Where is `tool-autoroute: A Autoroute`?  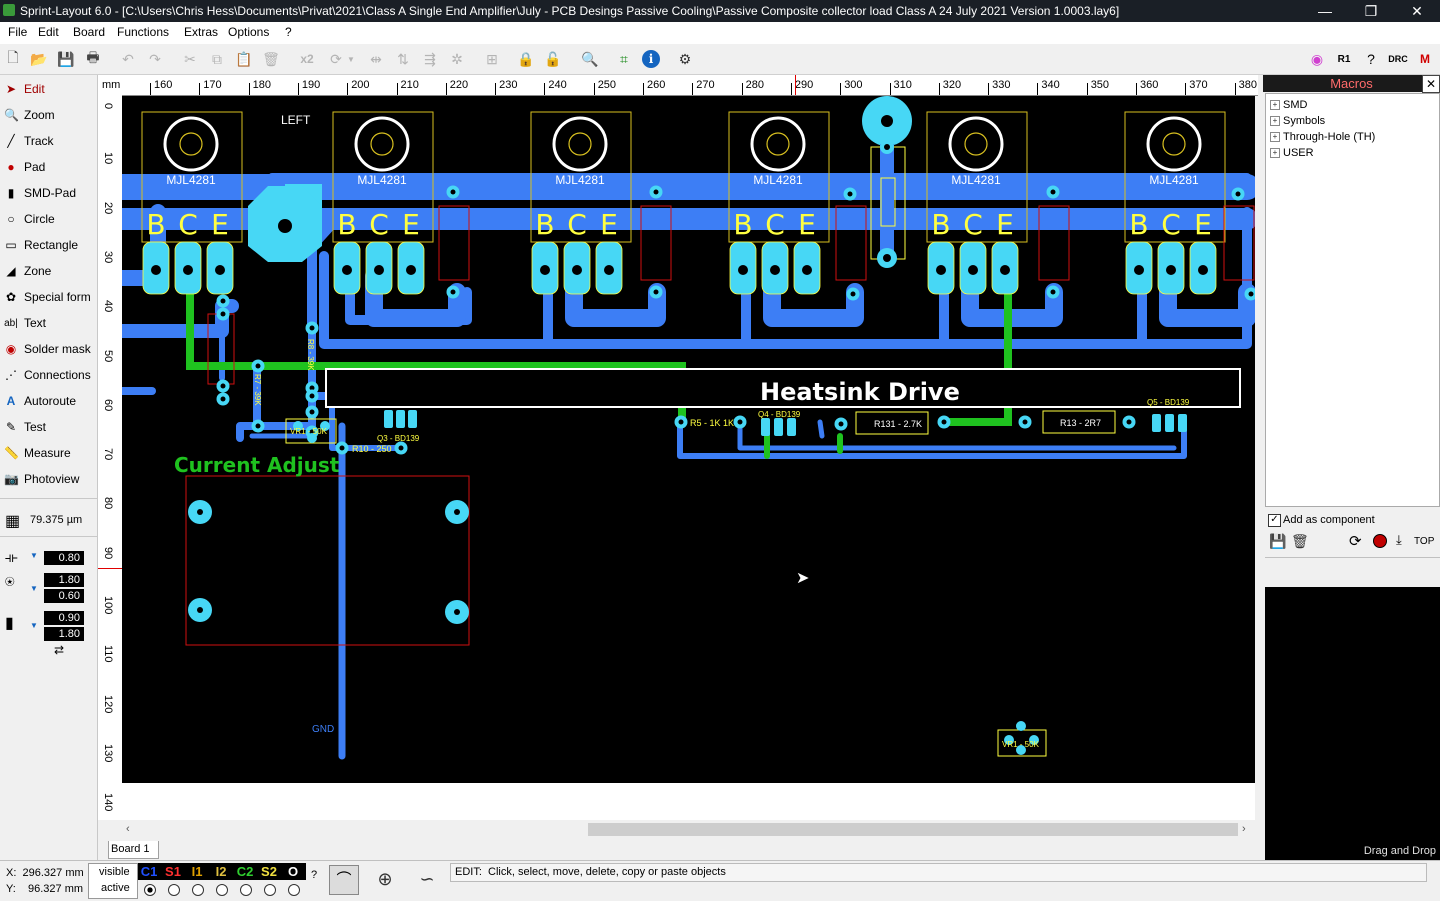
tool-autoroute: A Autoroute is located at coordinates (49, 401).